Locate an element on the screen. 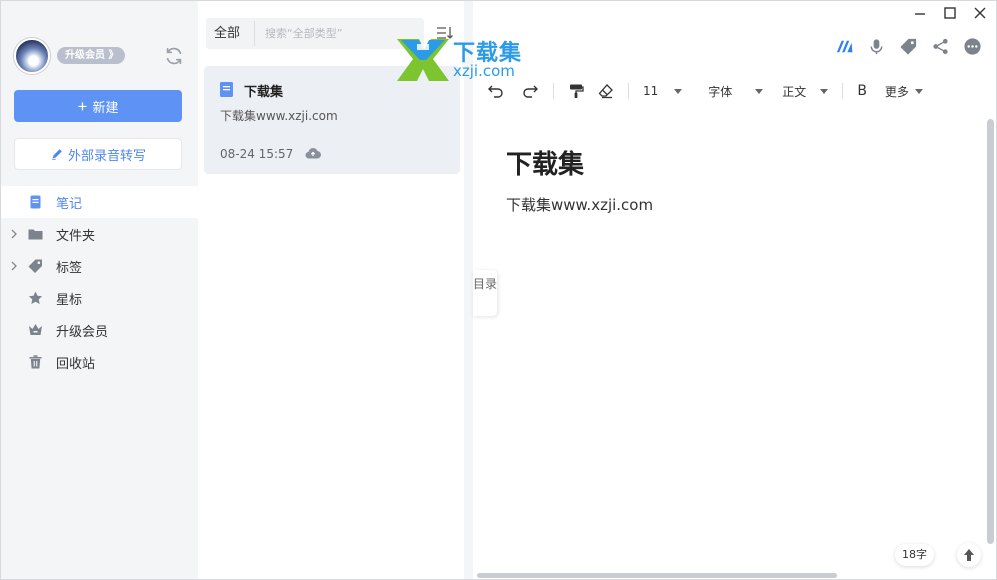  scroll-to-top-button is located at coordinates (969, 555).